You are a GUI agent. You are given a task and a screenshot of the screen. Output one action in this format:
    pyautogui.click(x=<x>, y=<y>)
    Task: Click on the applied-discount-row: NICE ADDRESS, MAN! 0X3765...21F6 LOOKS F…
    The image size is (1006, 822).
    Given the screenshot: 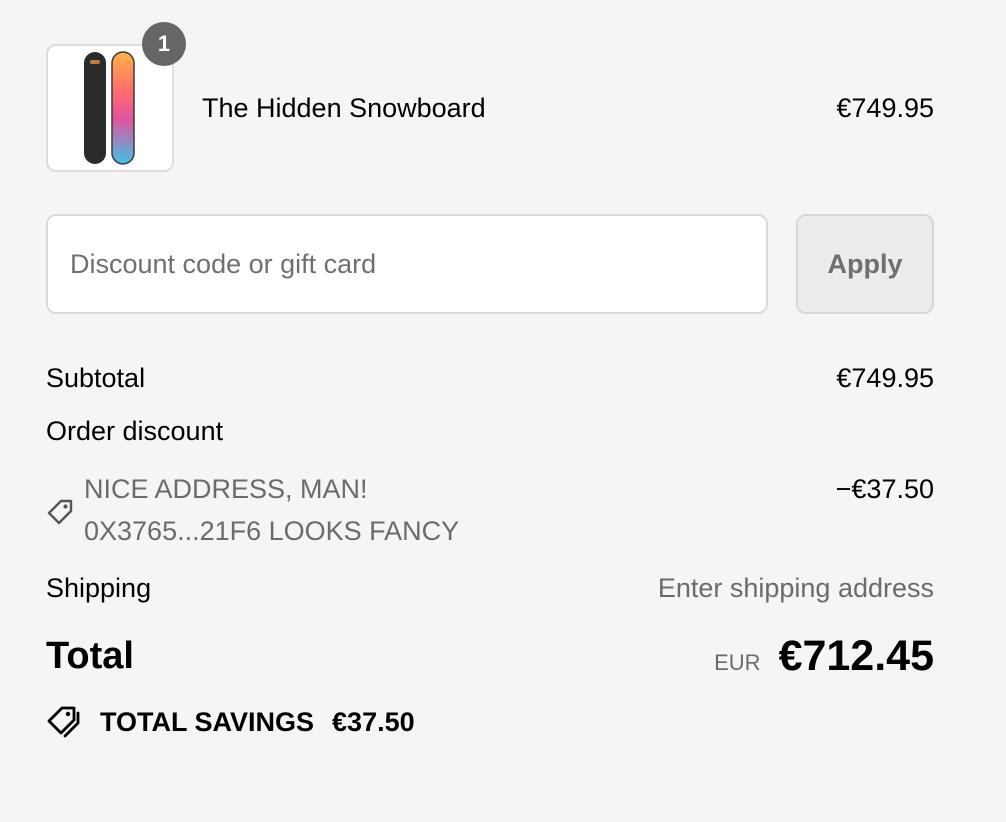 What is the action you would take?
    pyautogui.click(x=490, y=512)
    